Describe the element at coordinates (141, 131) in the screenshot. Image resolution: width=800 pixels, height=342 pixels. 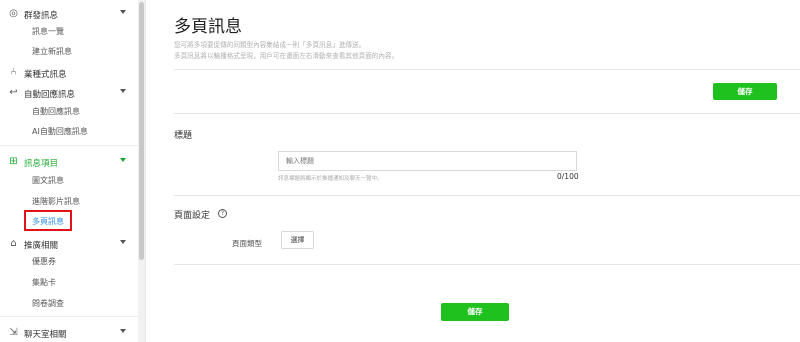
I see `scrollbar-thumb` at that location.